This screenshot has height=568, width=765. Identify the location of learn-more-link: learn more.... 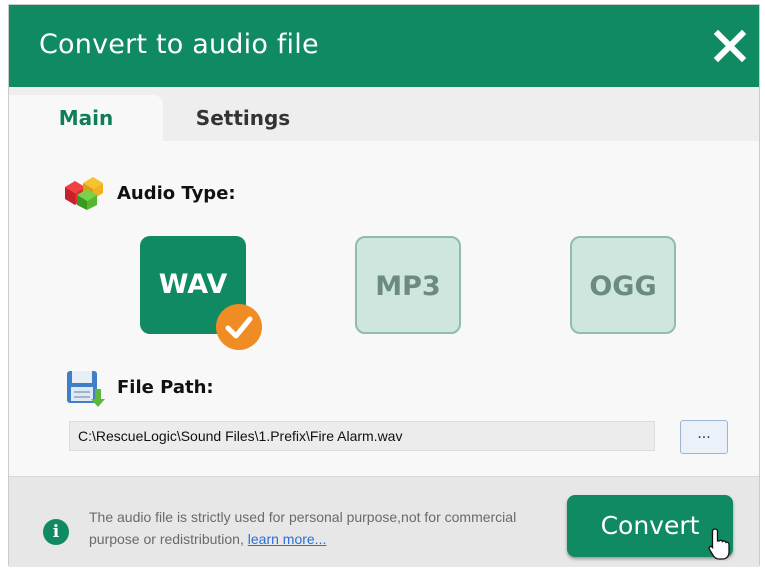
(287, 539).